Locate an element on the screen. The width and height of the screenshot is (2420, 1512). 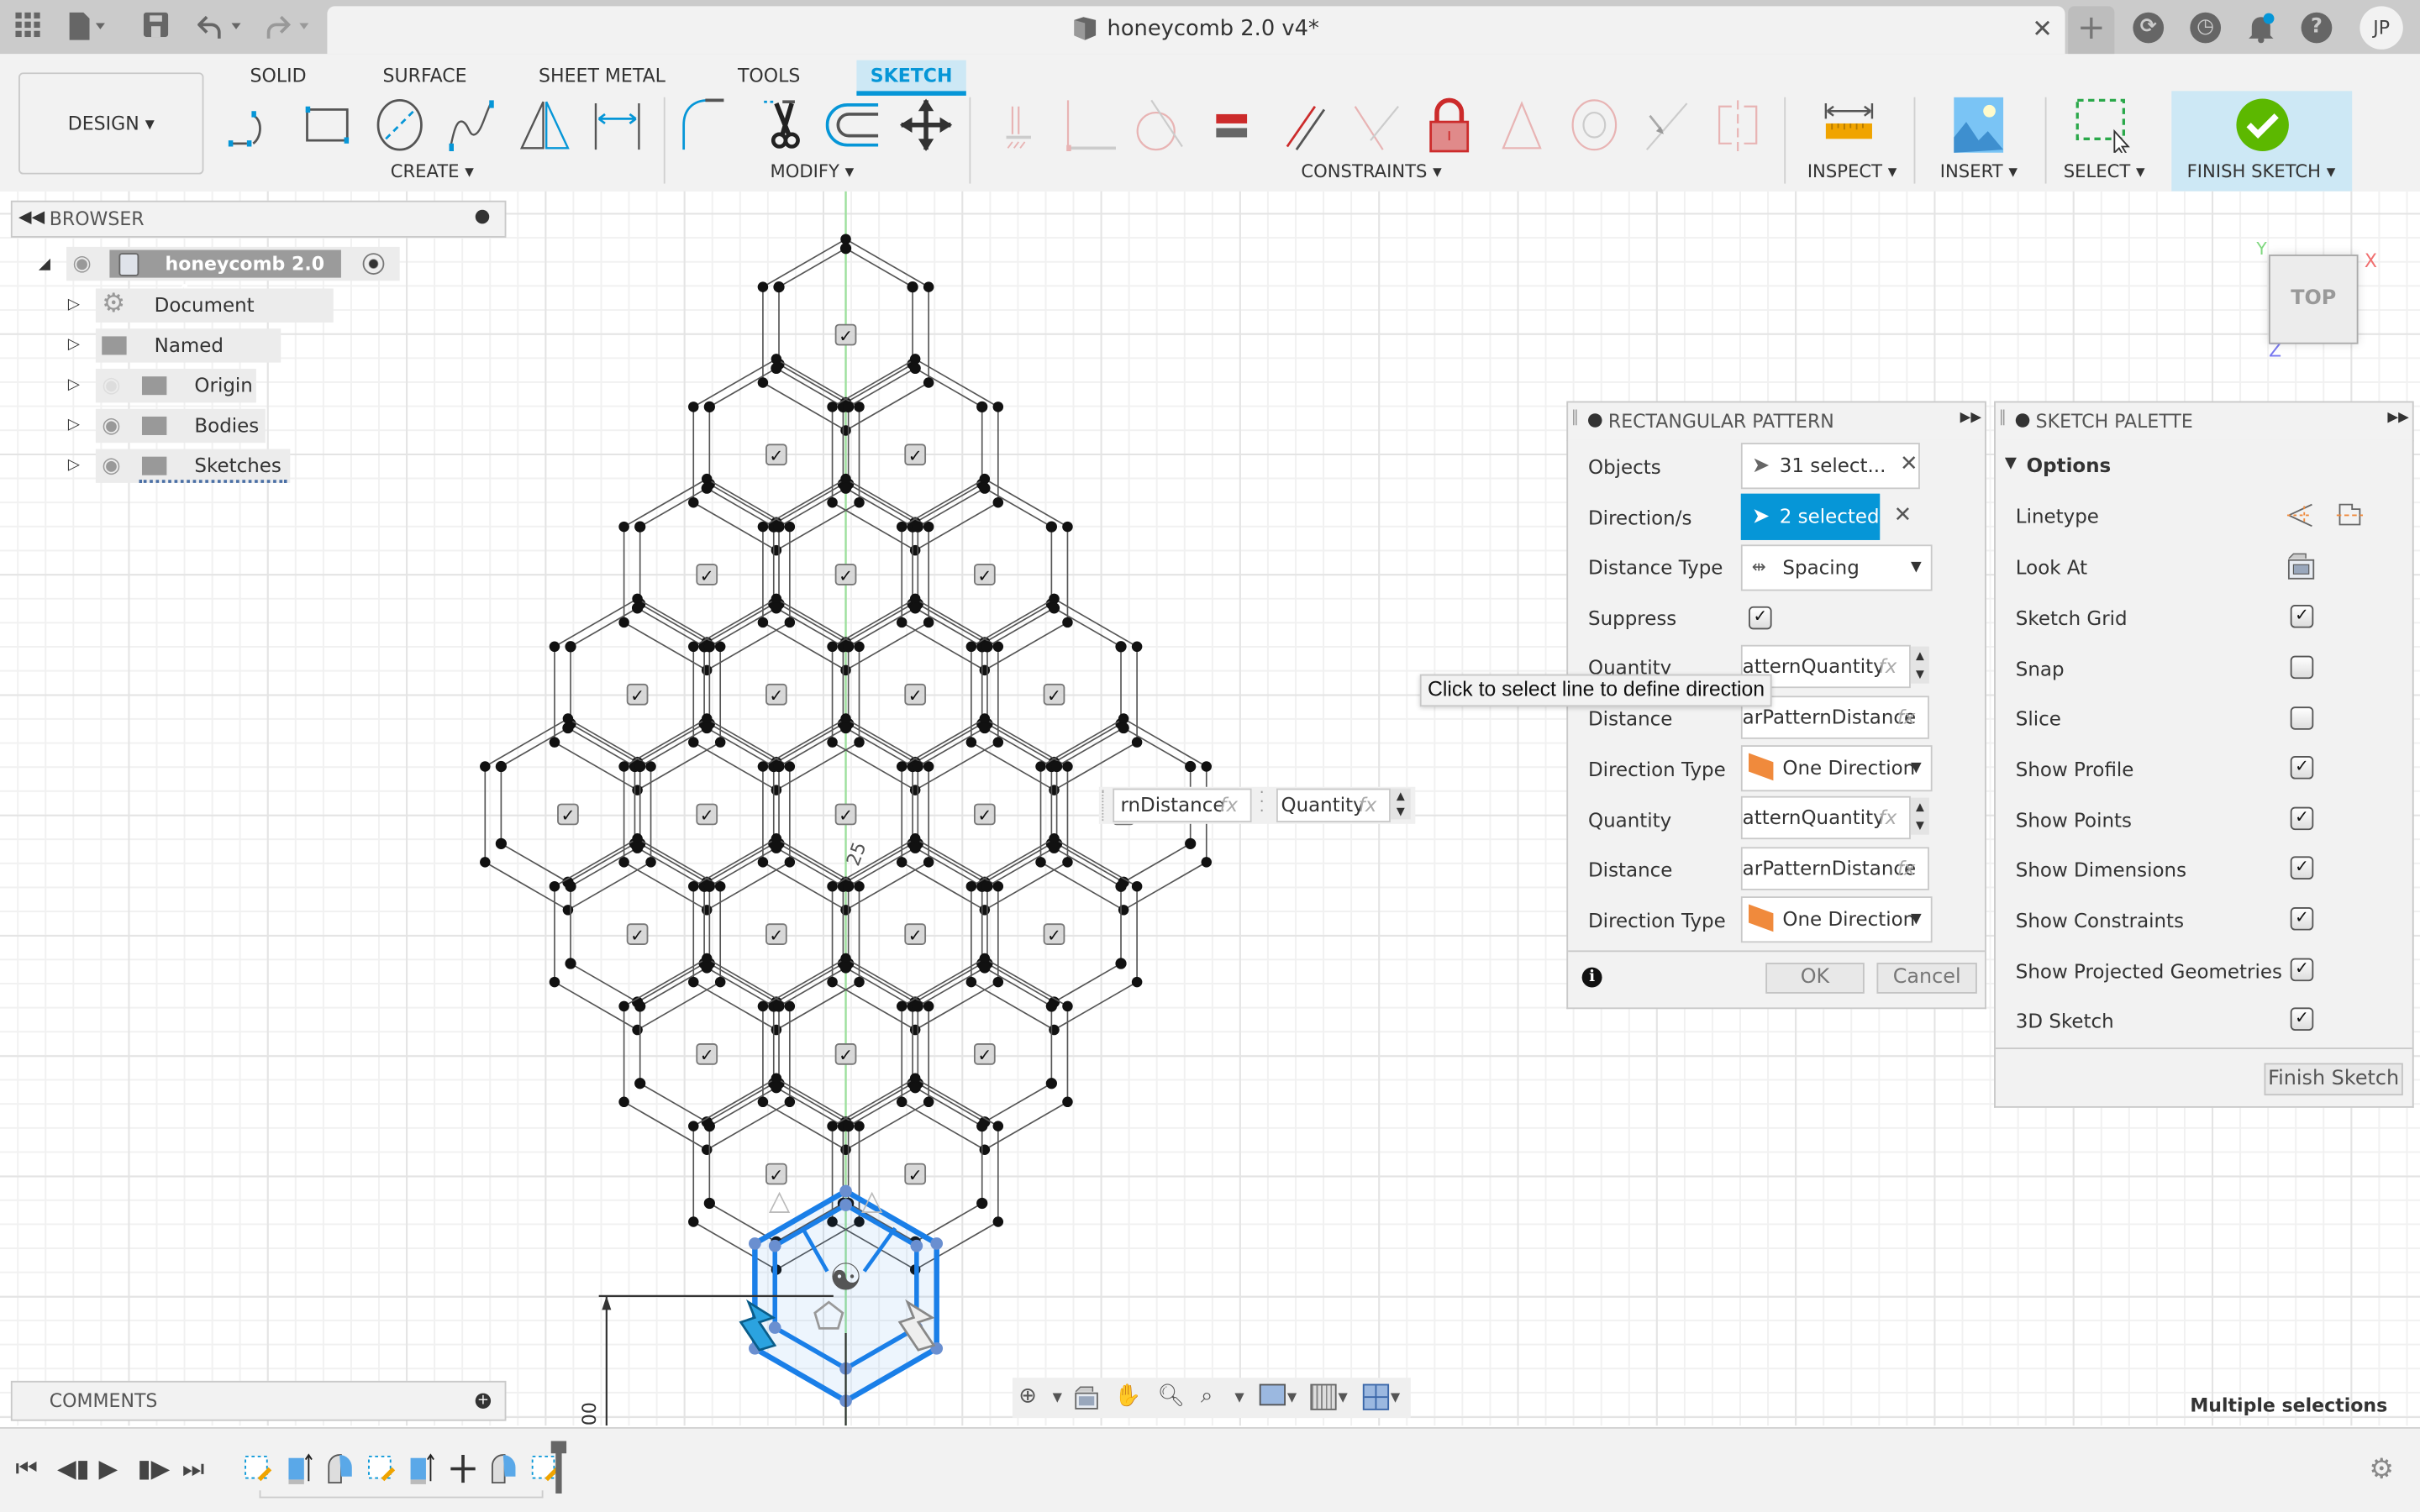
tab-solid: SOLID is located at coordinates (278, 78).